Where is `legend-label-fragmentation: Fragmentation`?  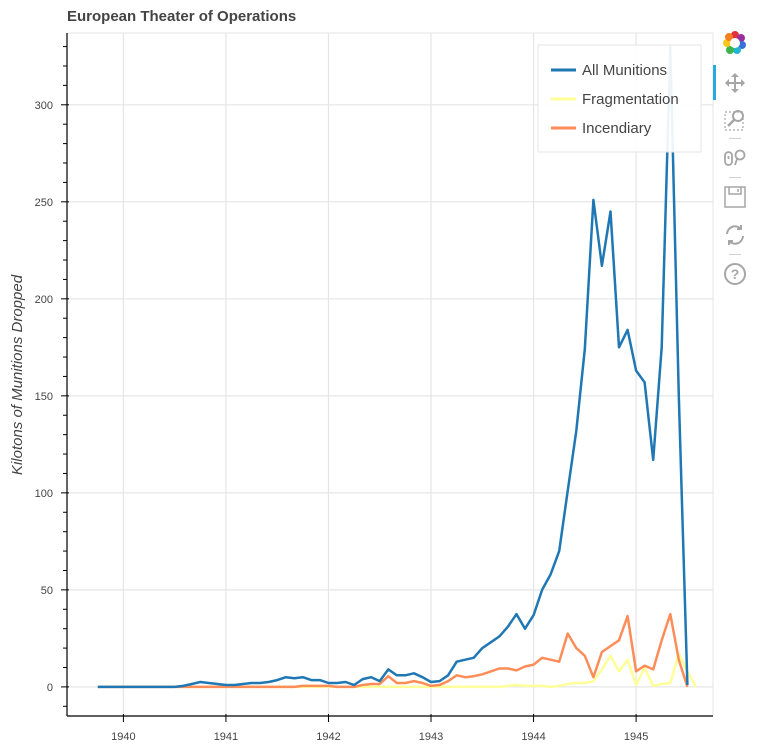
legend-label-fragmentation: Fragmentation is located at coordinates (630, 99).